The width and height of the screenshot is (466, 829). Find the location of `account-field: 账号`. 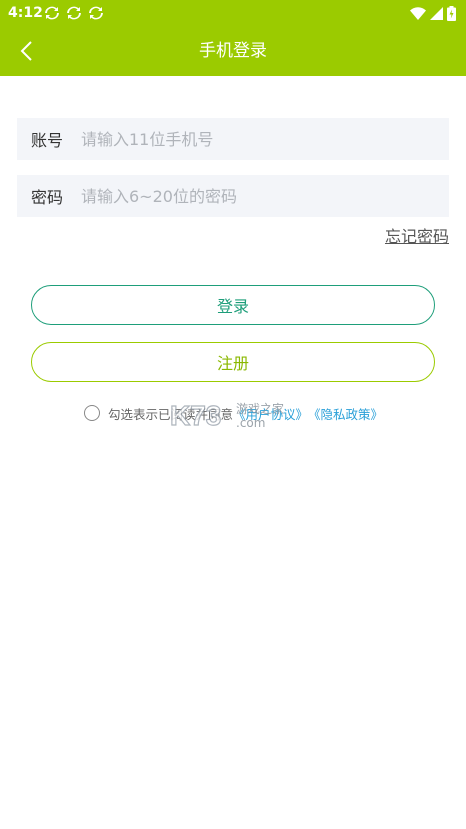

account-field: 账号 is located at coordinates (233, 139).